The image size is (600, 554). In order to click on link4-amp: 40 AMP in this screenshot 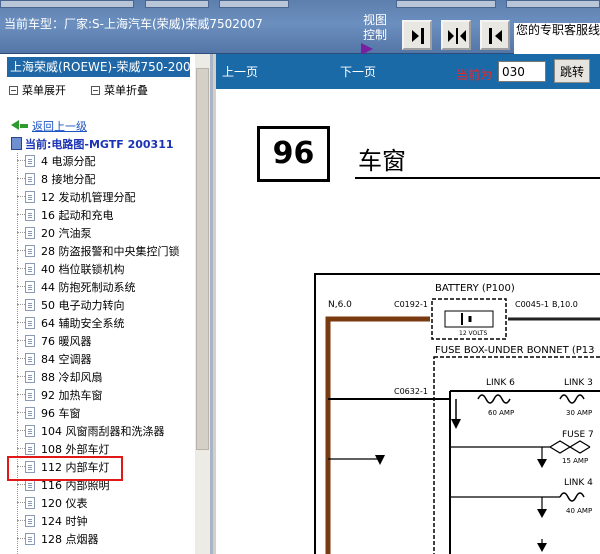, I will do `click(579, 511)`.